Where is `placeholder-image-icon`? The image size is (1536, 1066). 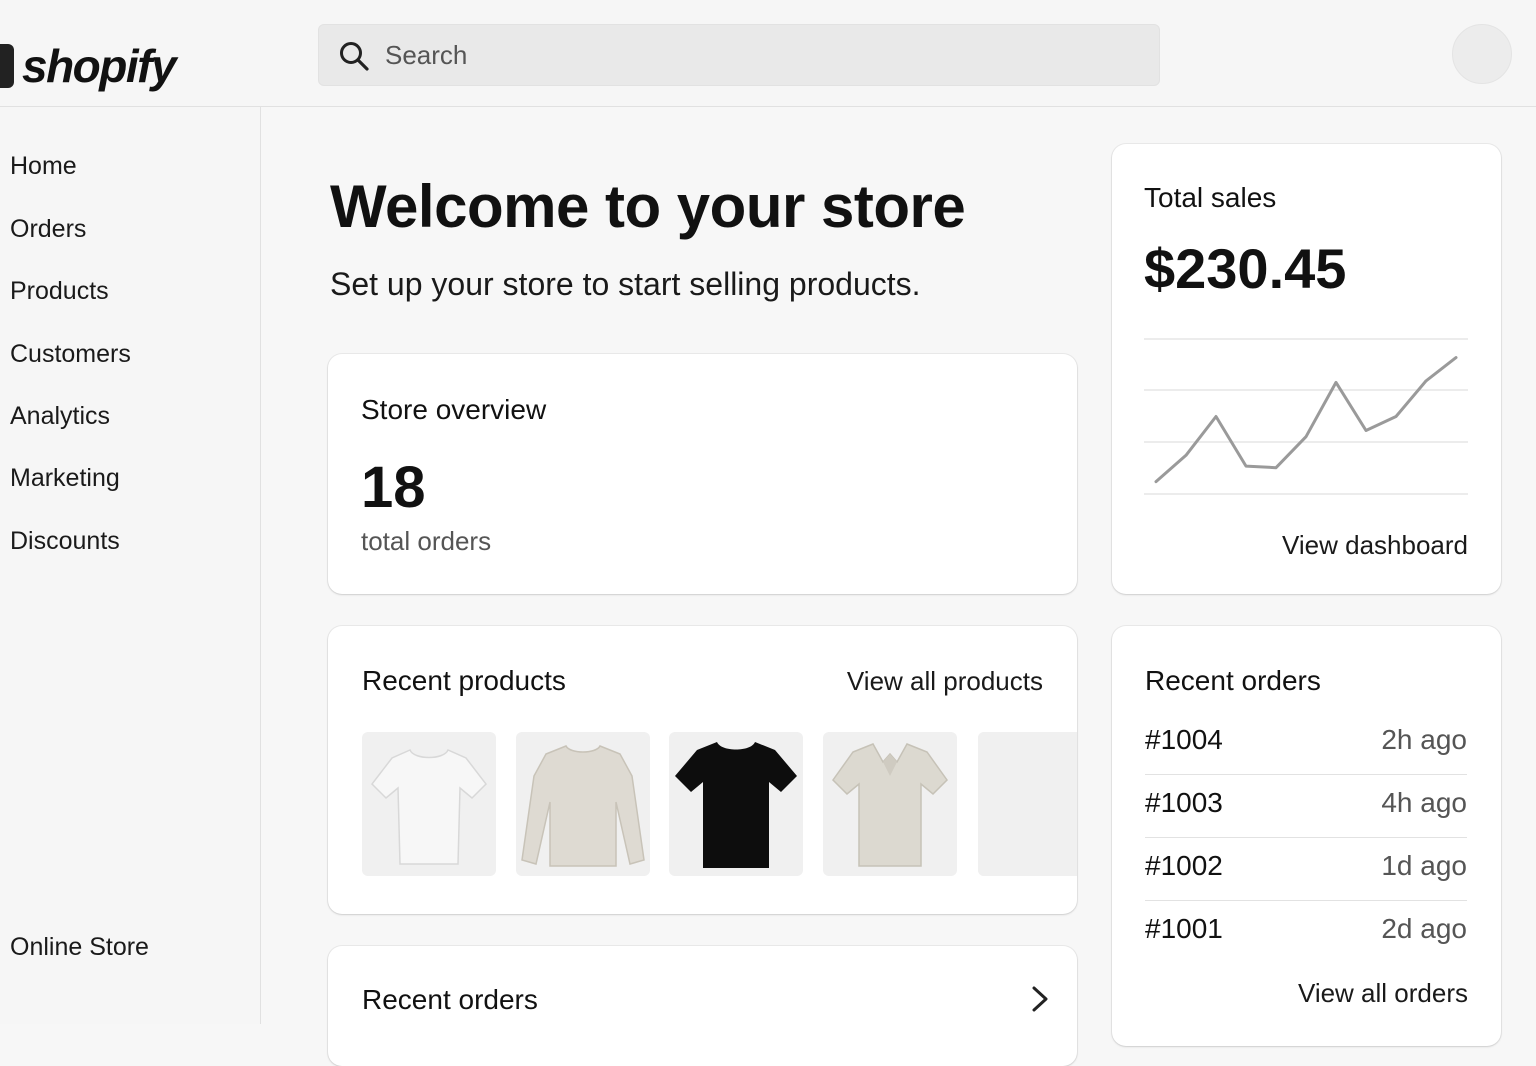
placeholder-image-icon is located at coordinates (1027, 804).